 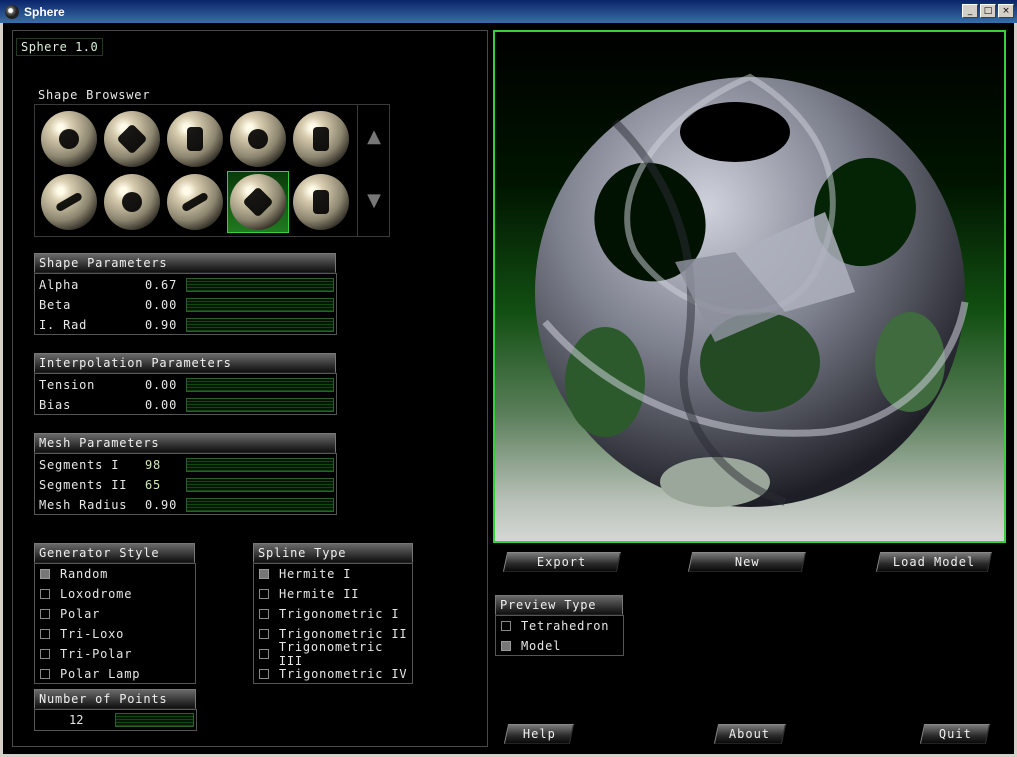 I want to click on spline-type-header: Spline Type, so click(x=333, y=553).